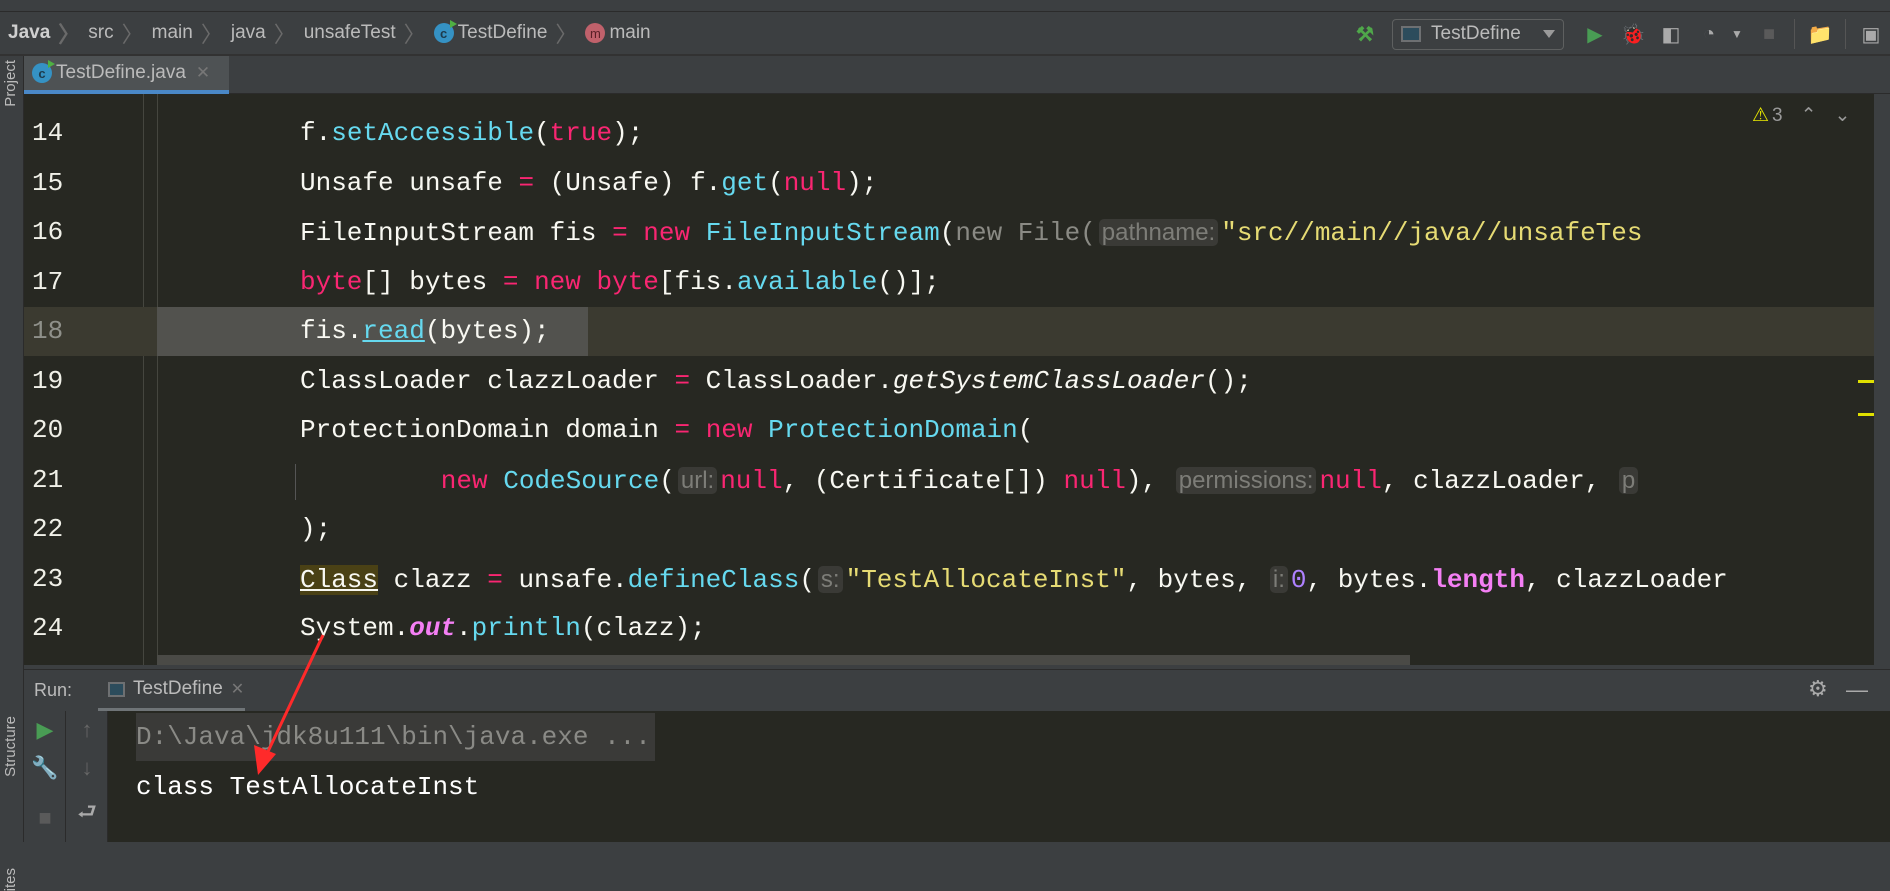 Image resolution: width=1890 pixels, height=891 pixels. I want to click on minimize-icon: —, so click(1857, 690).